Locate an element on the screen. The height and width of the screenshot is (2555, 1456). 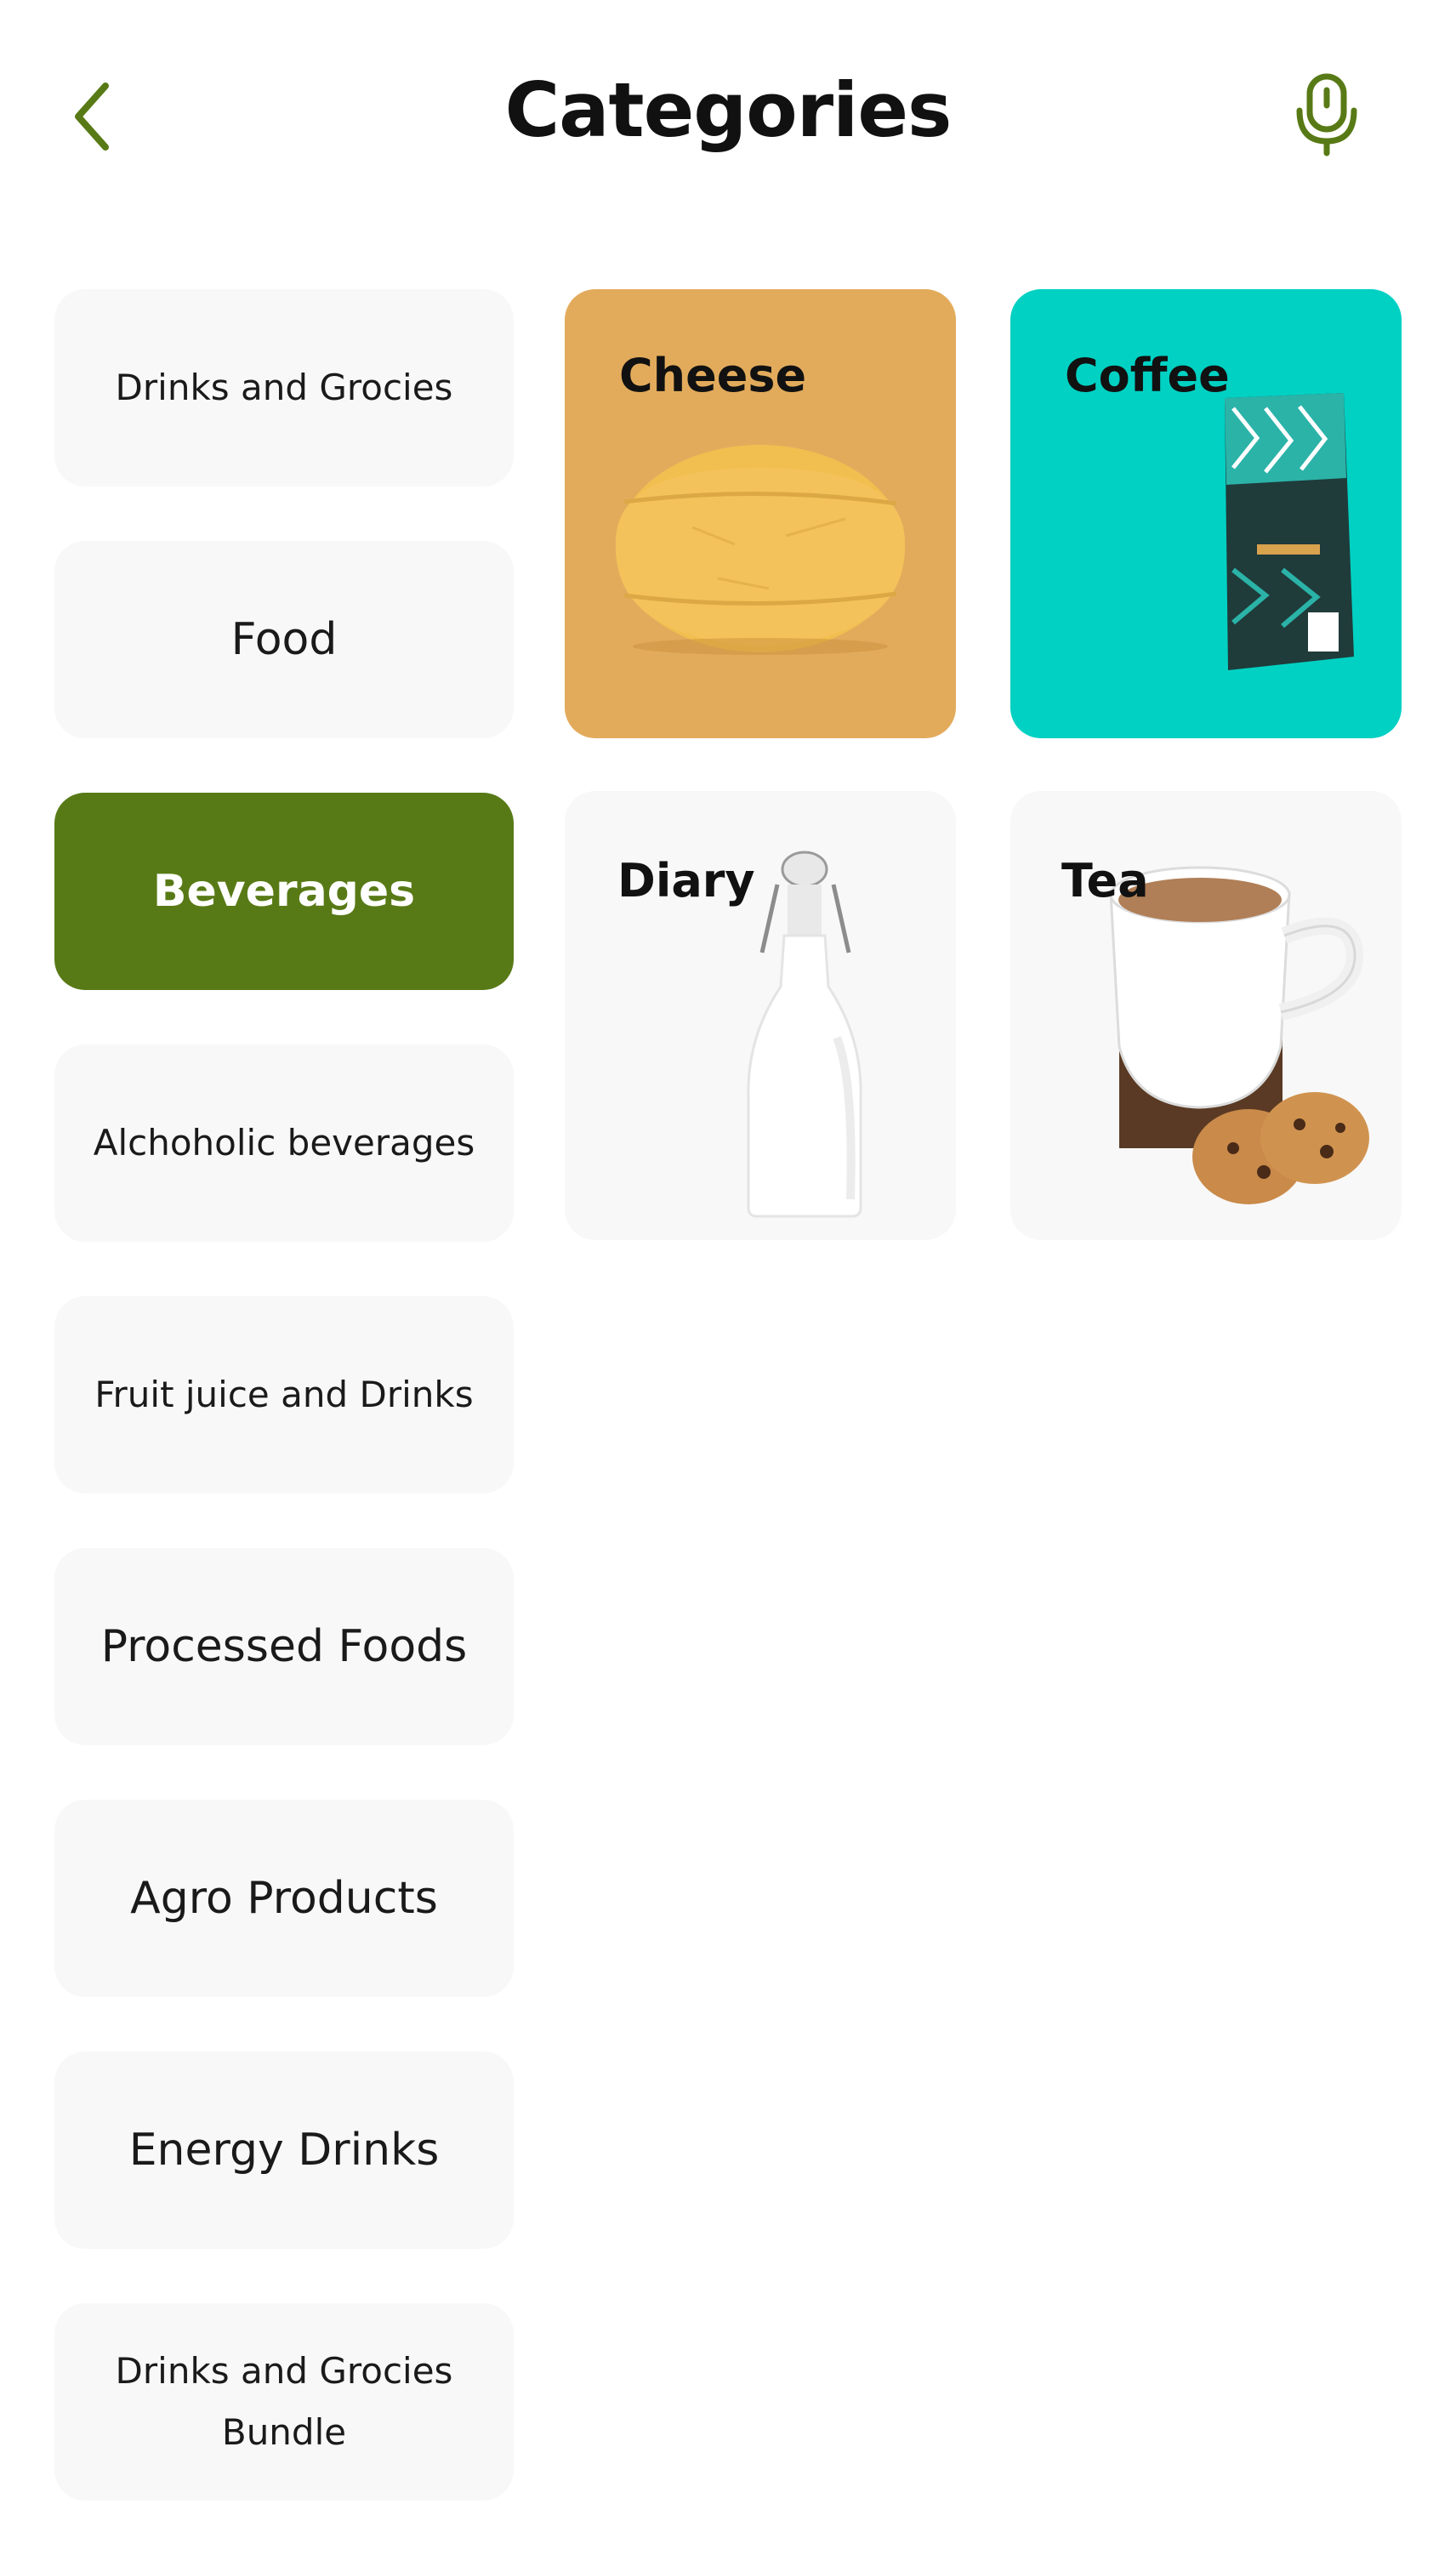
card-label: Coffee is located at coordinates (1147, 375).